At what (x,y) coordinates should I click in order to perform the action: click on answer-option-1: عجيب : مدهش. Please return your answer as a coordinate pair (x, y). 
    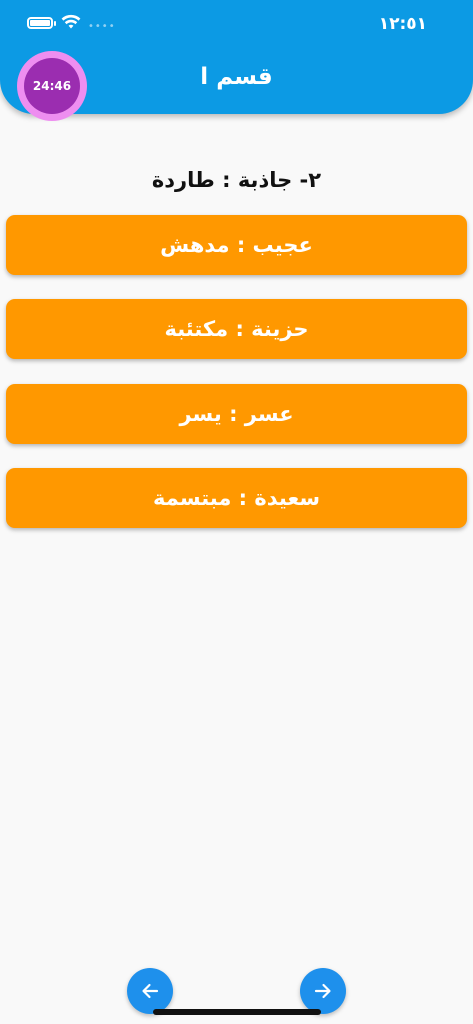
    Looking at the image, I should click on (236, 245).